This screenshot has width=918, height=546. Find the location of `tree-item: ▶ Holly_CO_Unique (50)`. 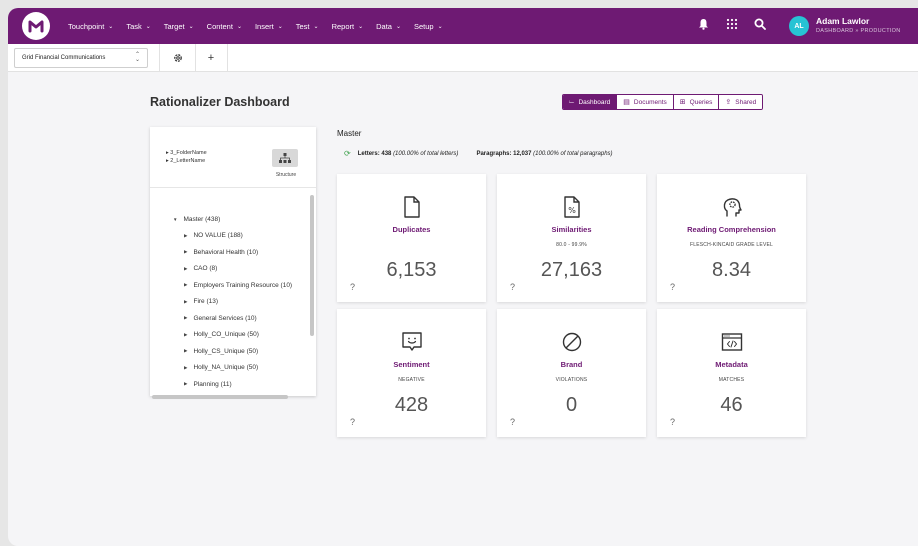

tree-item: ▶ Holly_CO_Unique (50) is located at coordinates (232, 335).